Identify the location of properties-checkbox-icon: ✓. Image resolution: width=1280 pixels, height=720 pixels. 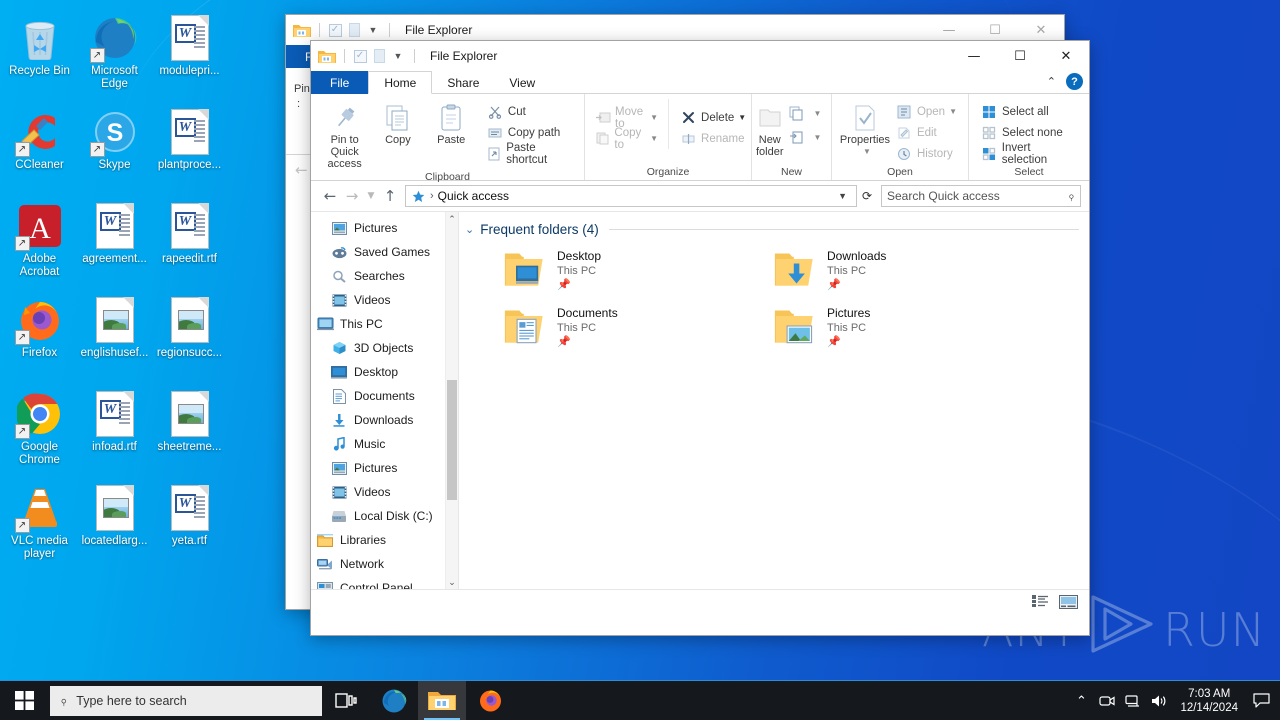
(335, 30).